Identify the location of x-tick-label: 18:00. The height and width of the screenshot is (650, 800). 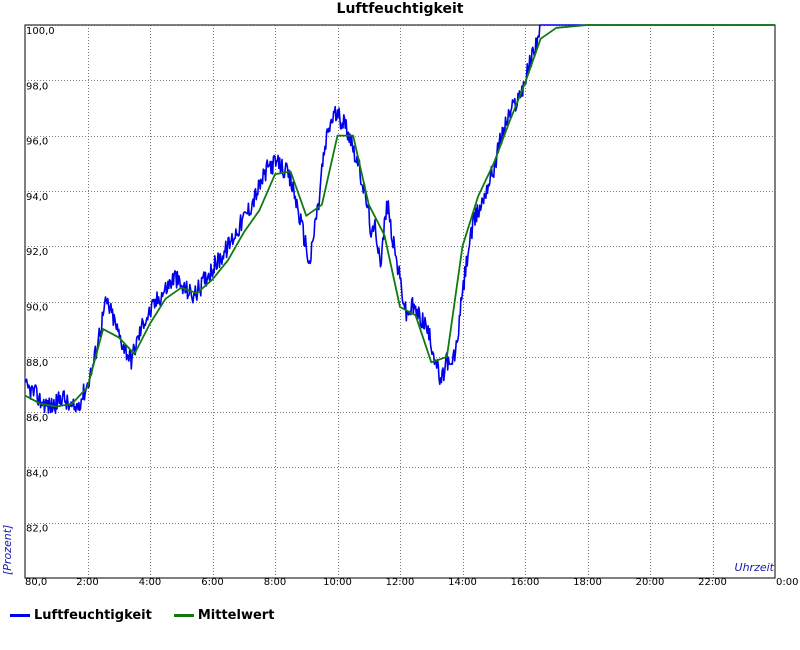
(587, 582).